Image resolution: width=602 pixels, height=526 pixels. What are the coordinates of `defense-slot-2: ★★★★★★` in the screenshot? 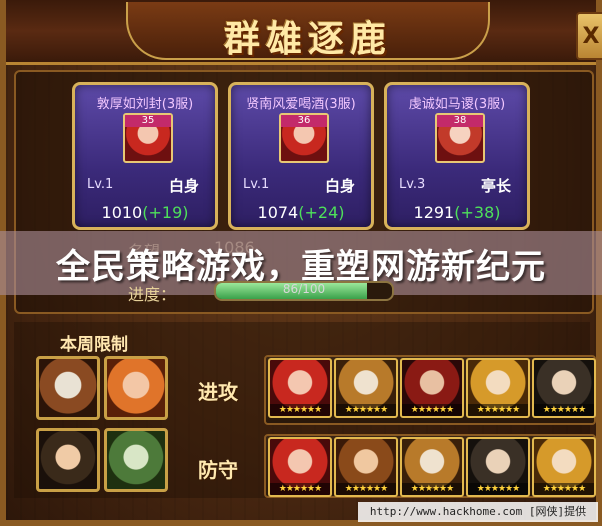 It's located at (366, 467).